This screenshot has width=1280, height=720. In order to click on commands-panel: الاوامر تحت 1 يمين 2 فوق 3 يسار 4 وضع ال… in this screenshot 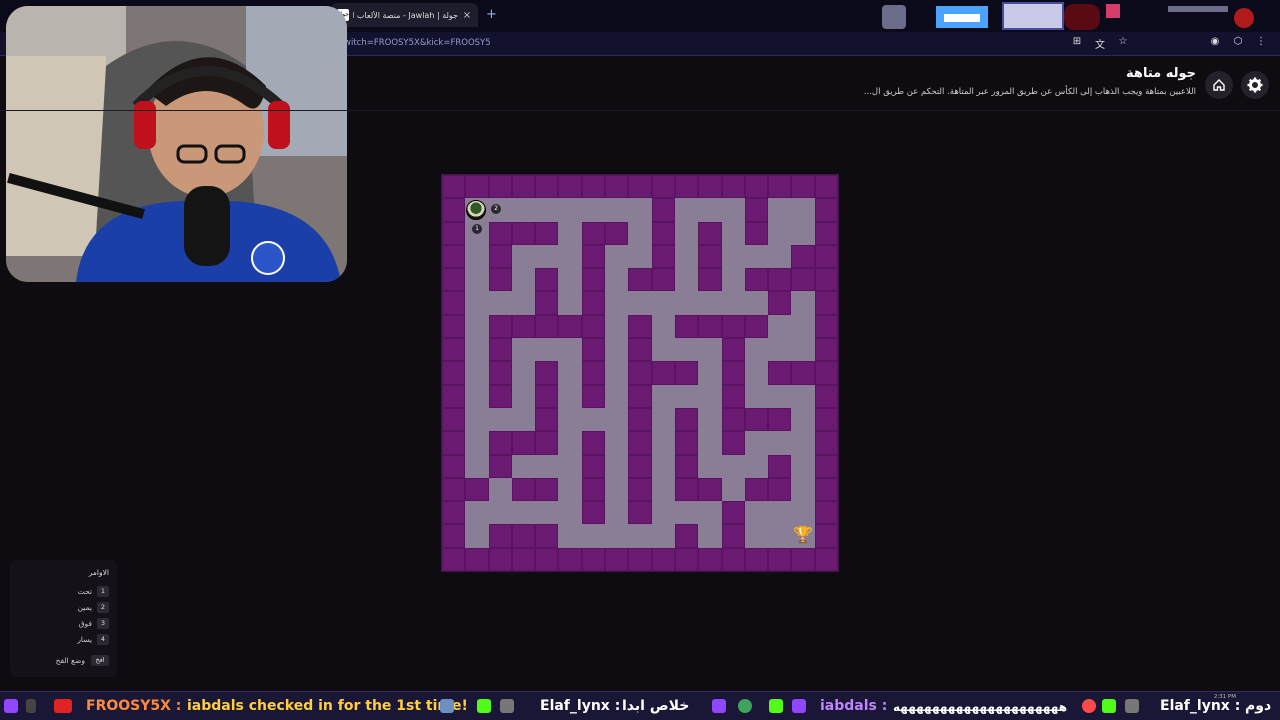, I will do `click(63, 618)`.